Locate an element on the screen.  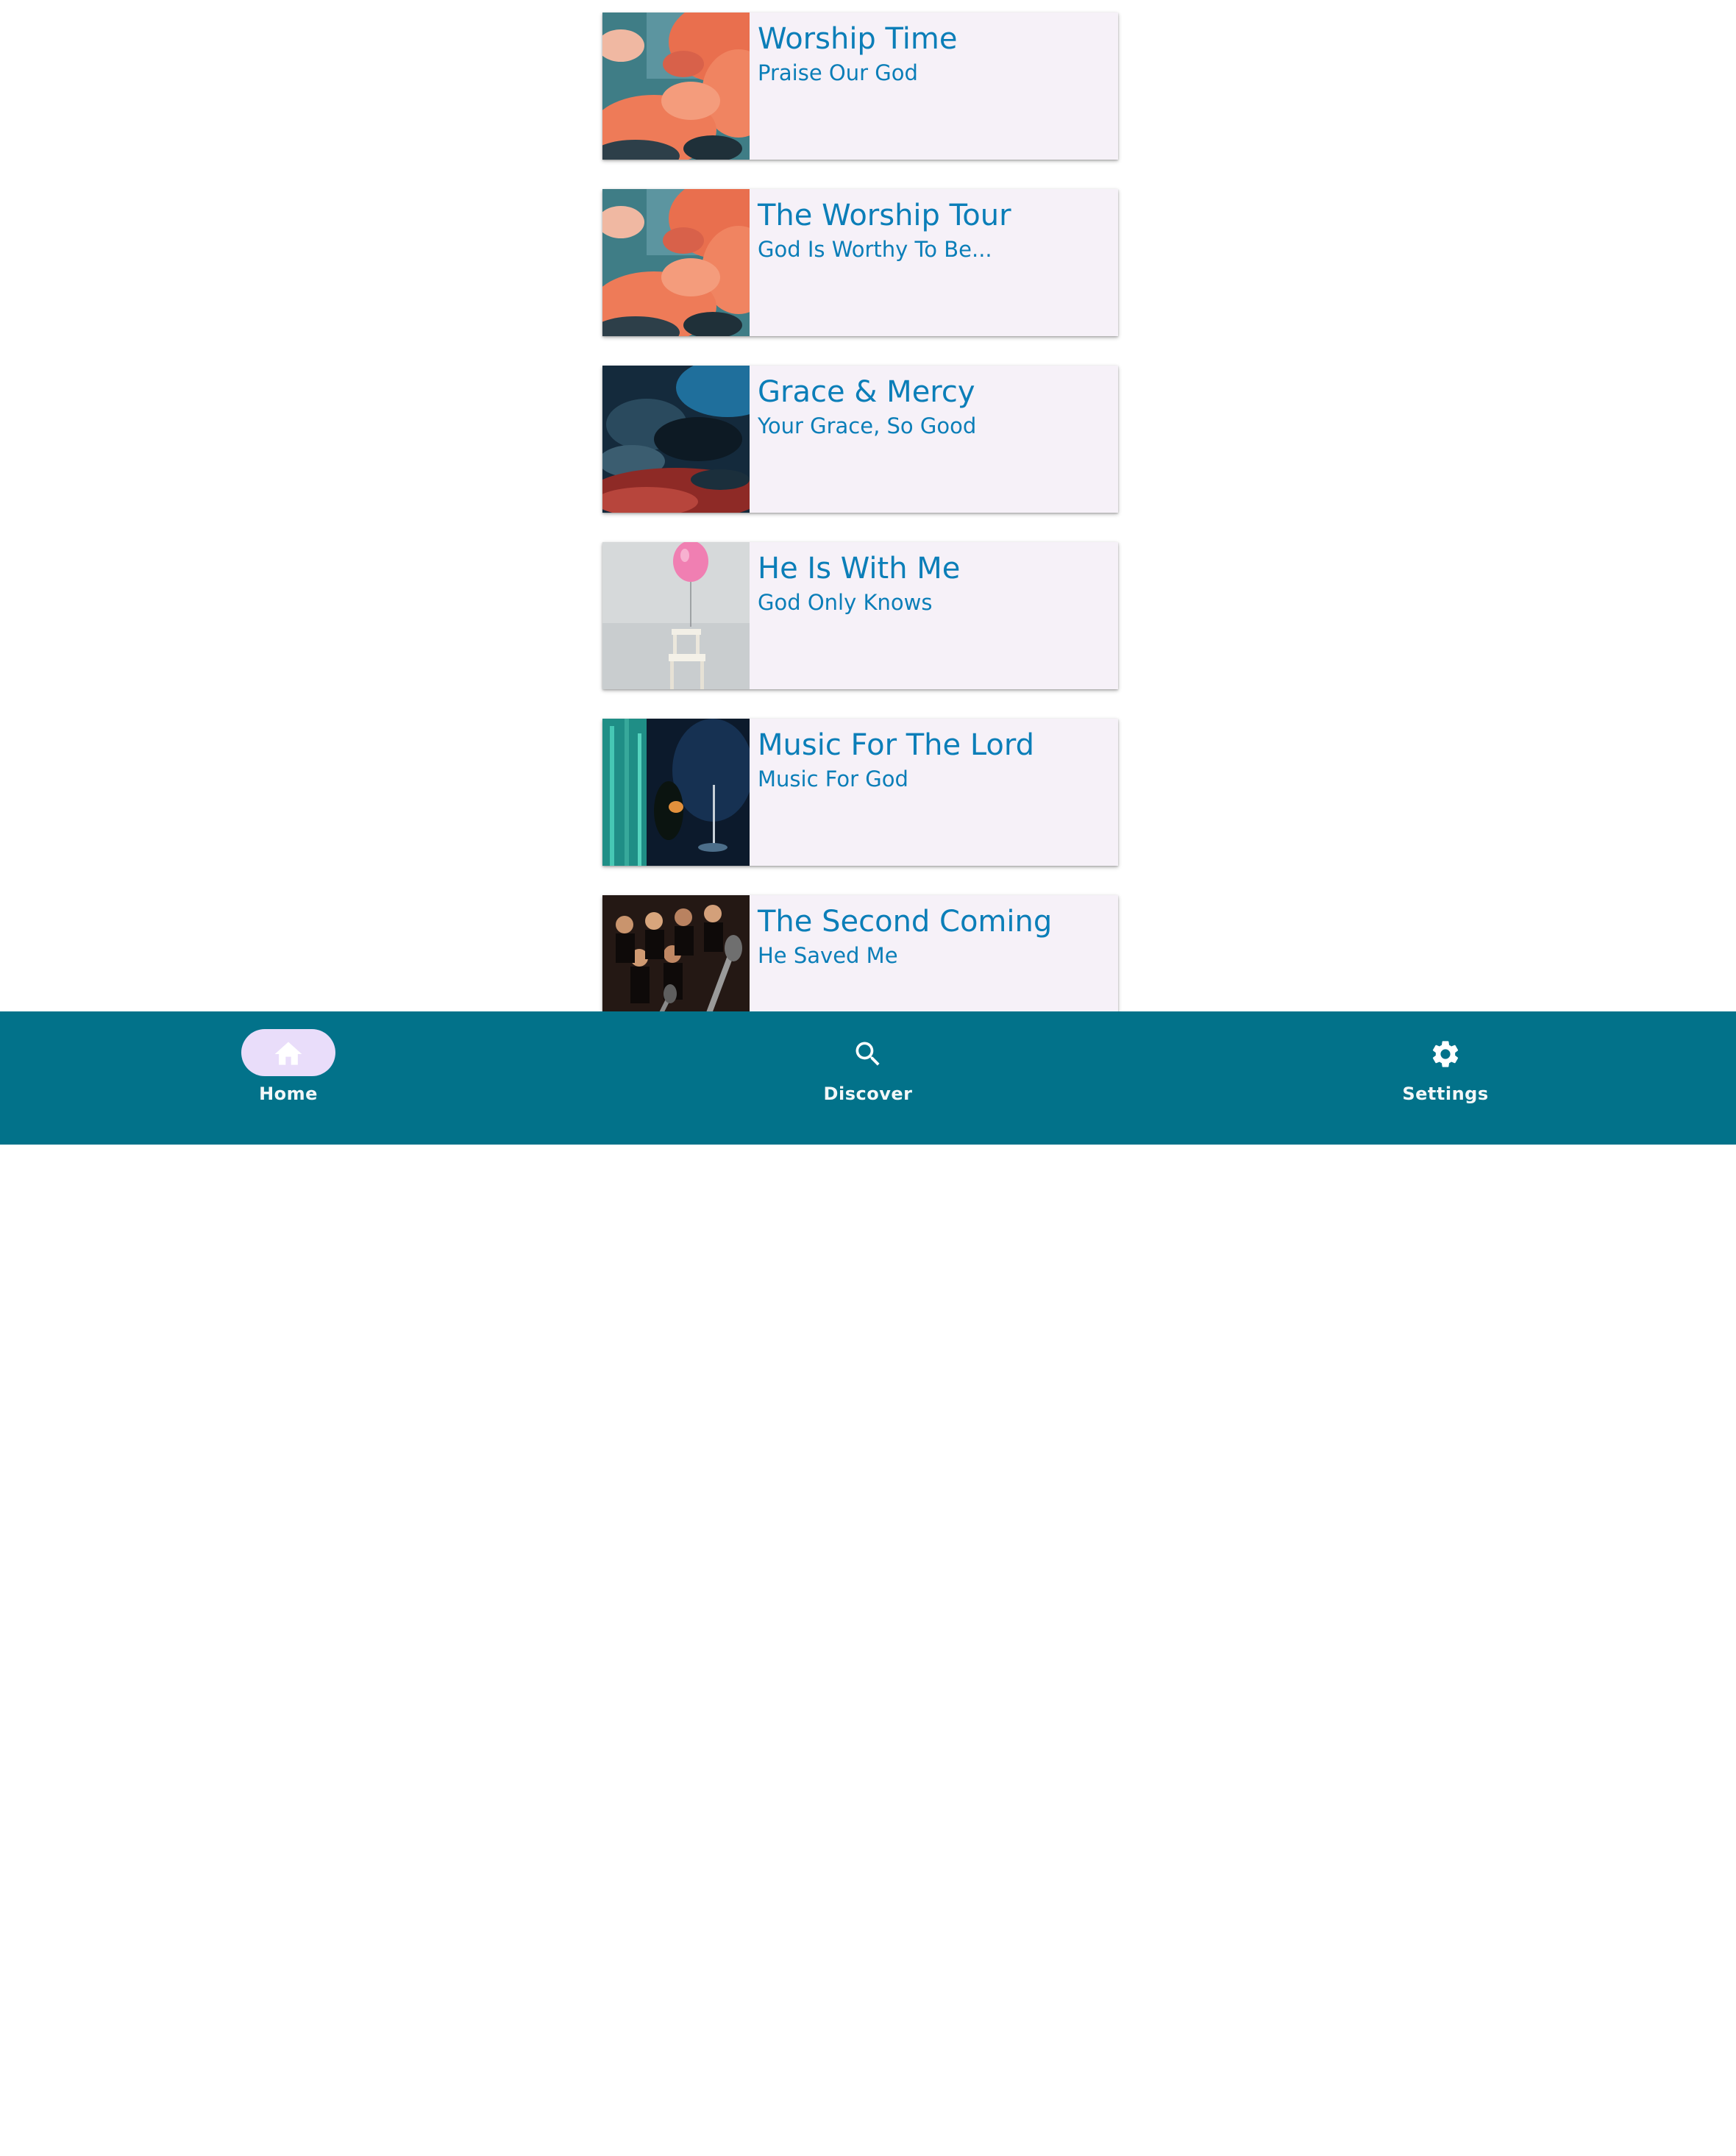
home-icon is located at coordinates (288, 1053).